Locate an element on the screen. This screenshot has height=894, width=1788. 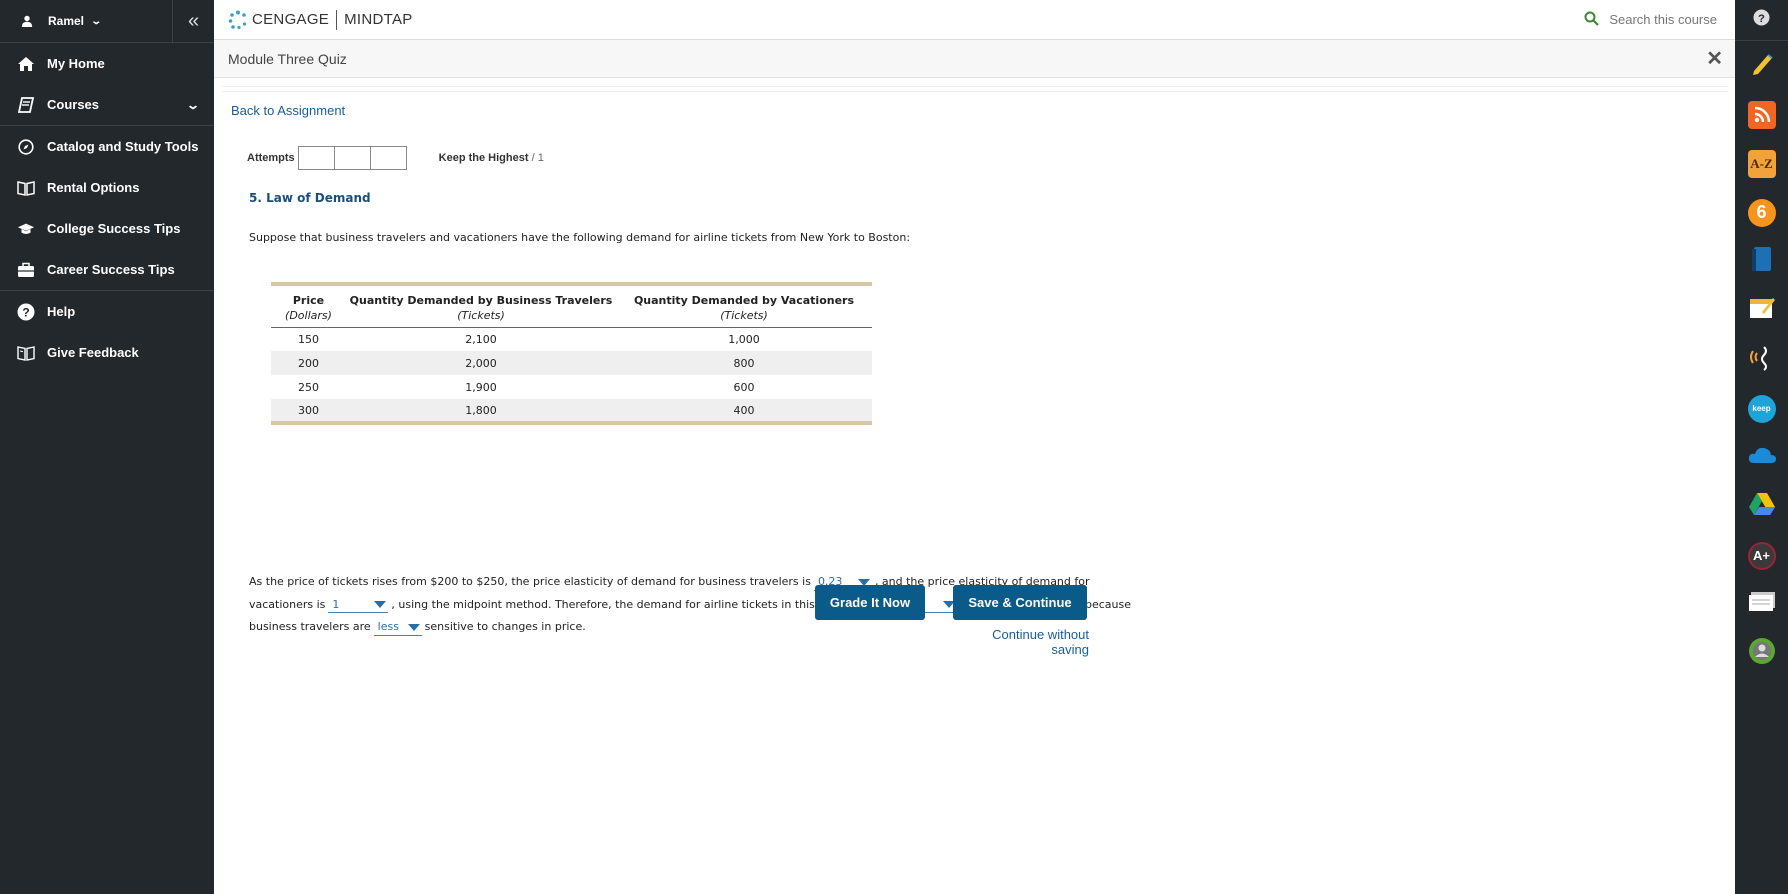
grade-it-now-button: Grade It Now is located at coordinates (870, 602).